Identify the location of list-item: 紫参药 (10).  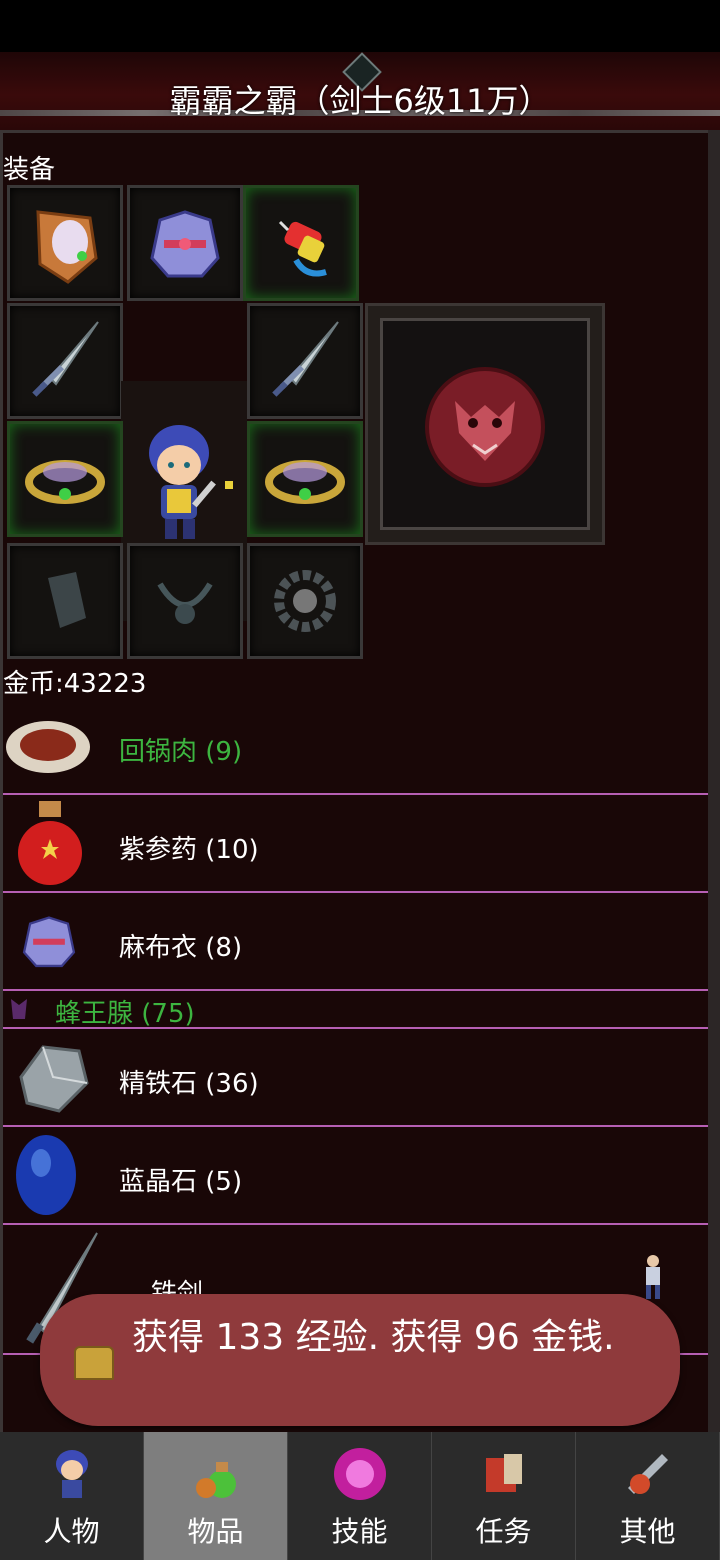
(361, 844).